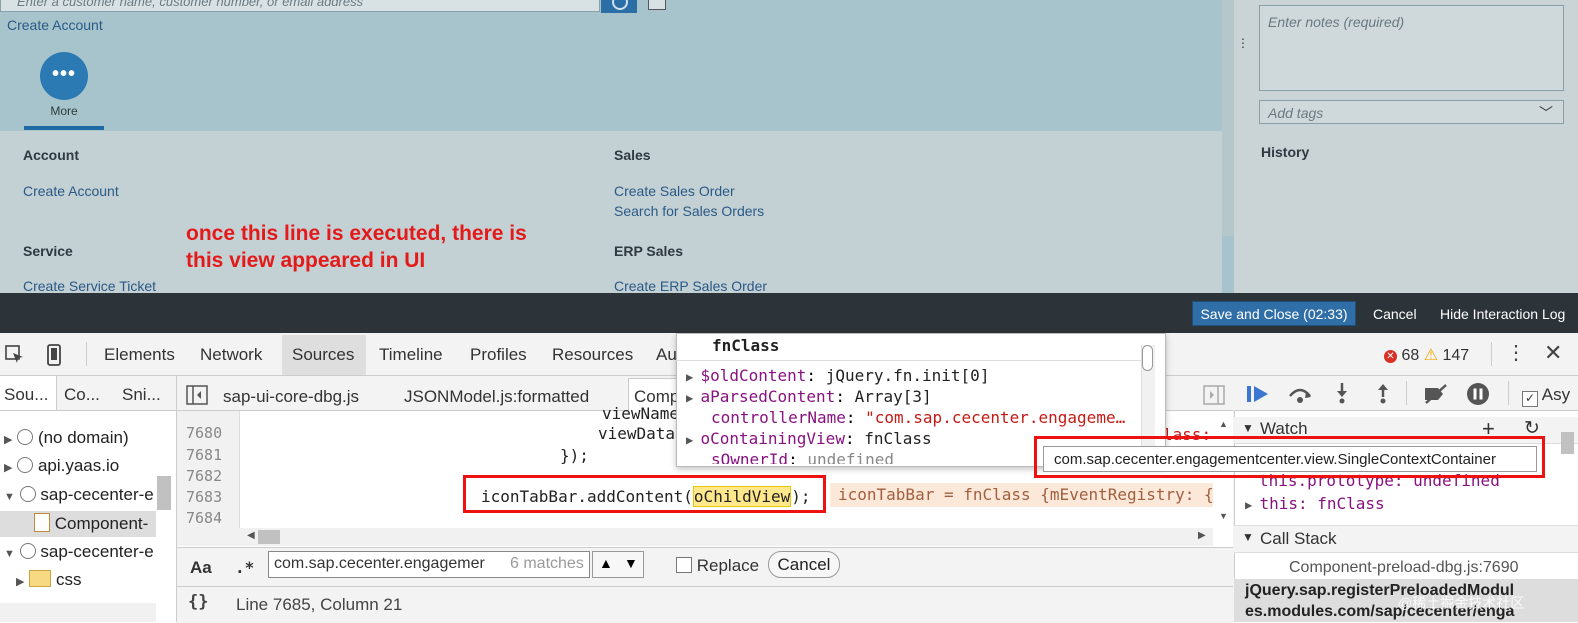 This screenshot has height=623, width=1578. Describe the element at coordinates (231, 355) in the screenshot. I see `tab-network: Network` at that location.